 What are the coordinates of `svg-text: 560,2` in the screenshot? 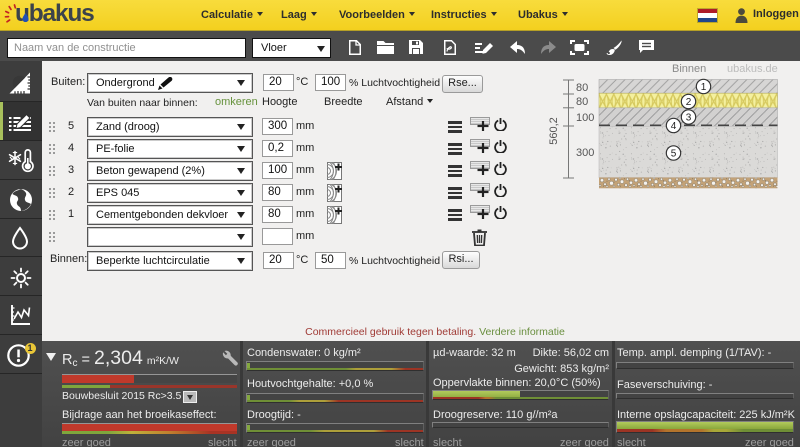 It's located at (554, 131).